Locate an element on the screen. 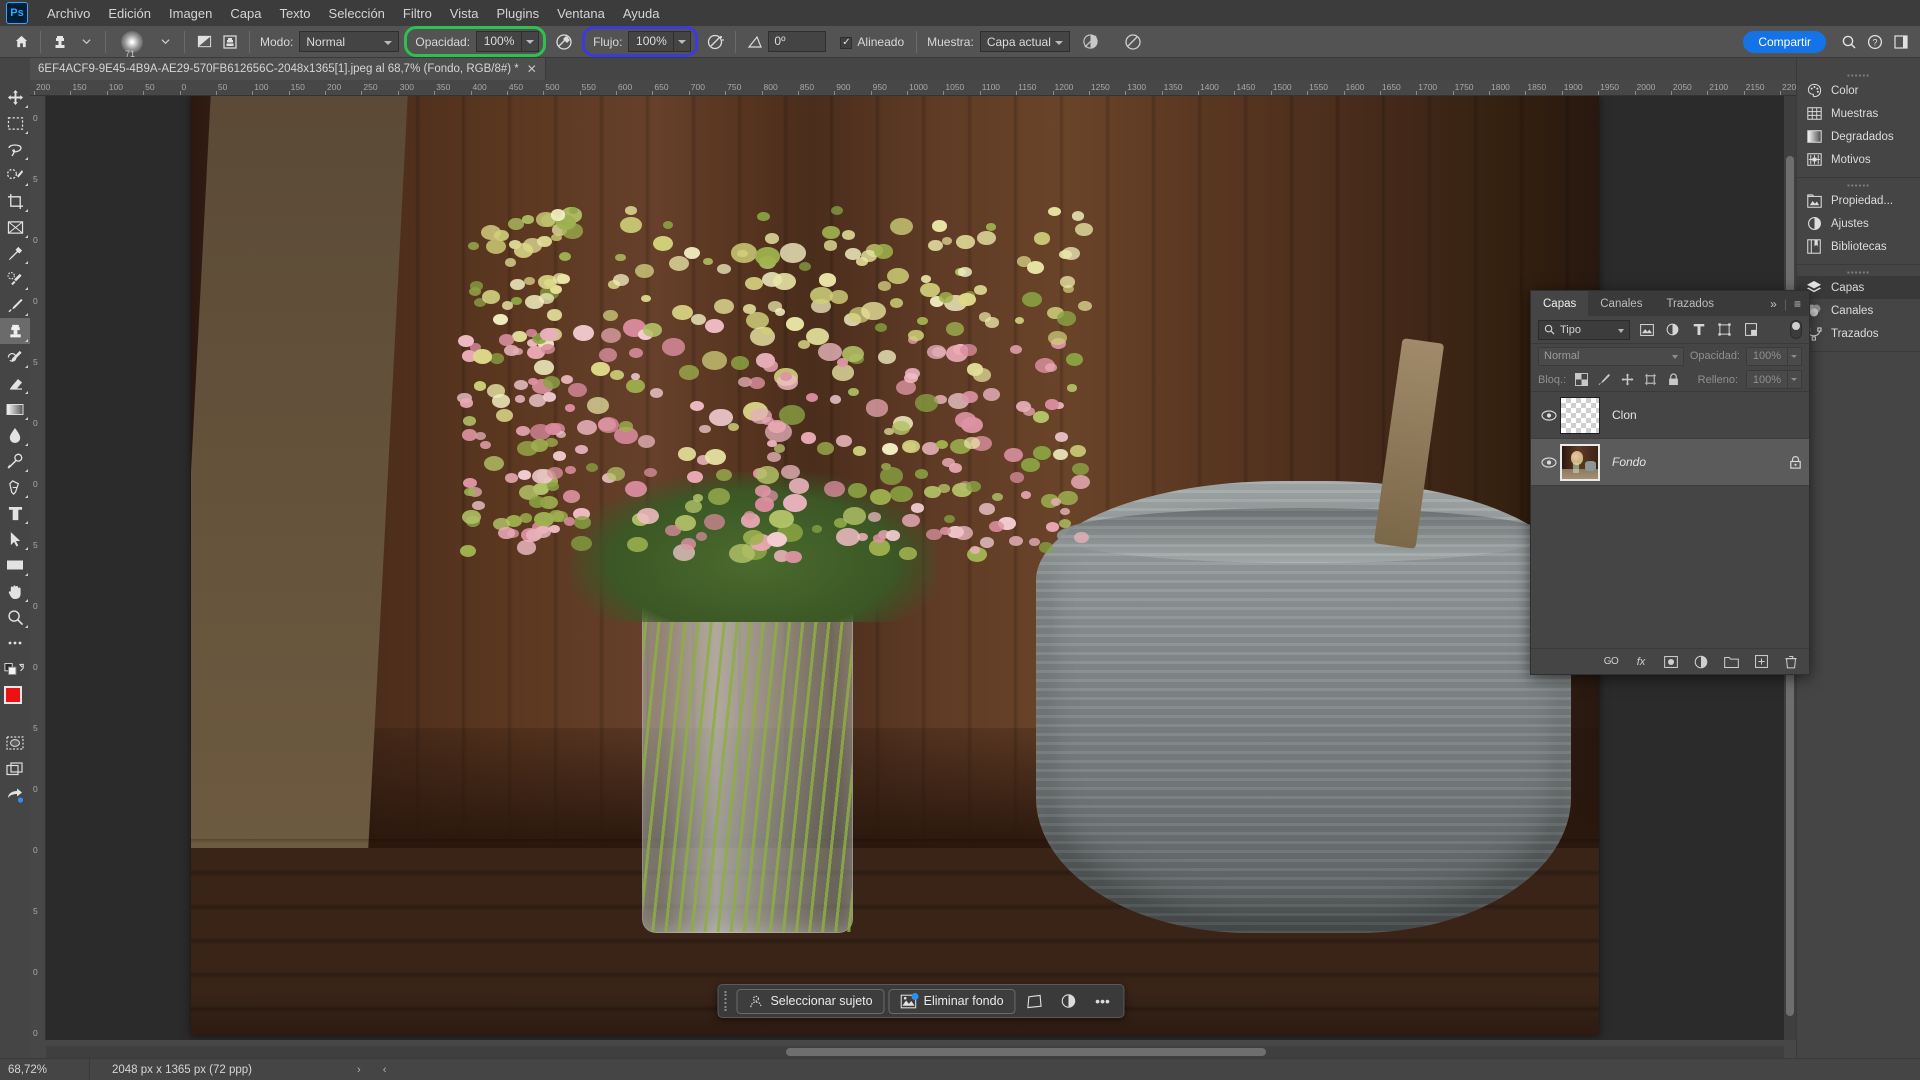  dock-item-bibliotecas: Bibliotecas is located at coordinates (1858, 246).